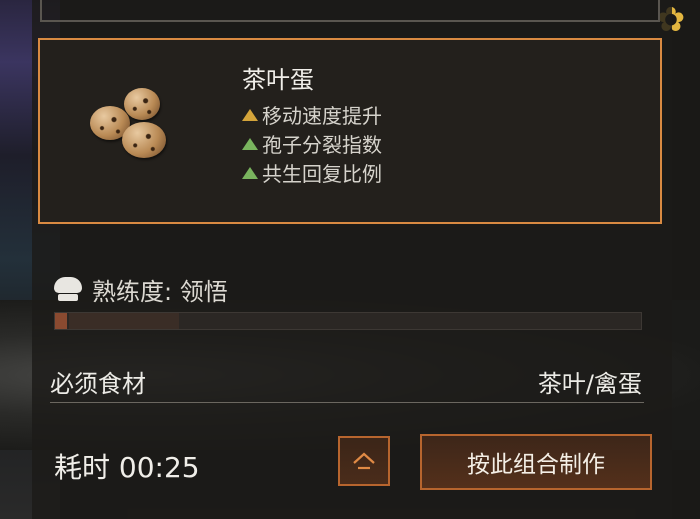 This screenshot has width=700, height=519. Describe the element at coordinates (61, 321) in the screenshot. I see `proficiency-progress-fill` at that location.